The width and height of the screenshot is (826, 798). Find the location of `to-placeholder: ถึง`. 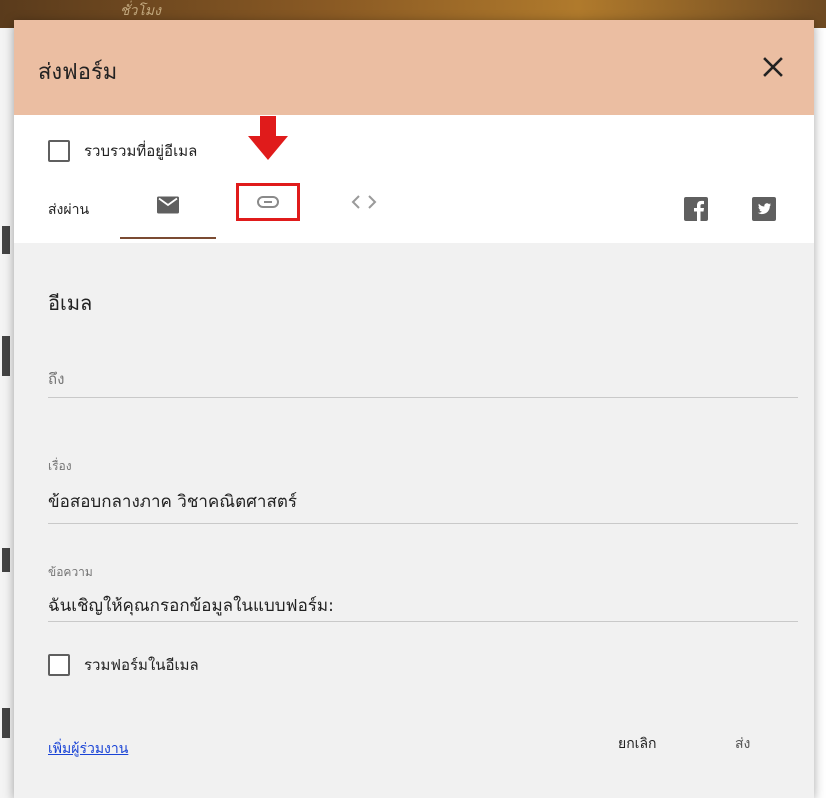

to-placeholder: ถึง is located at coordinates (56, 379).